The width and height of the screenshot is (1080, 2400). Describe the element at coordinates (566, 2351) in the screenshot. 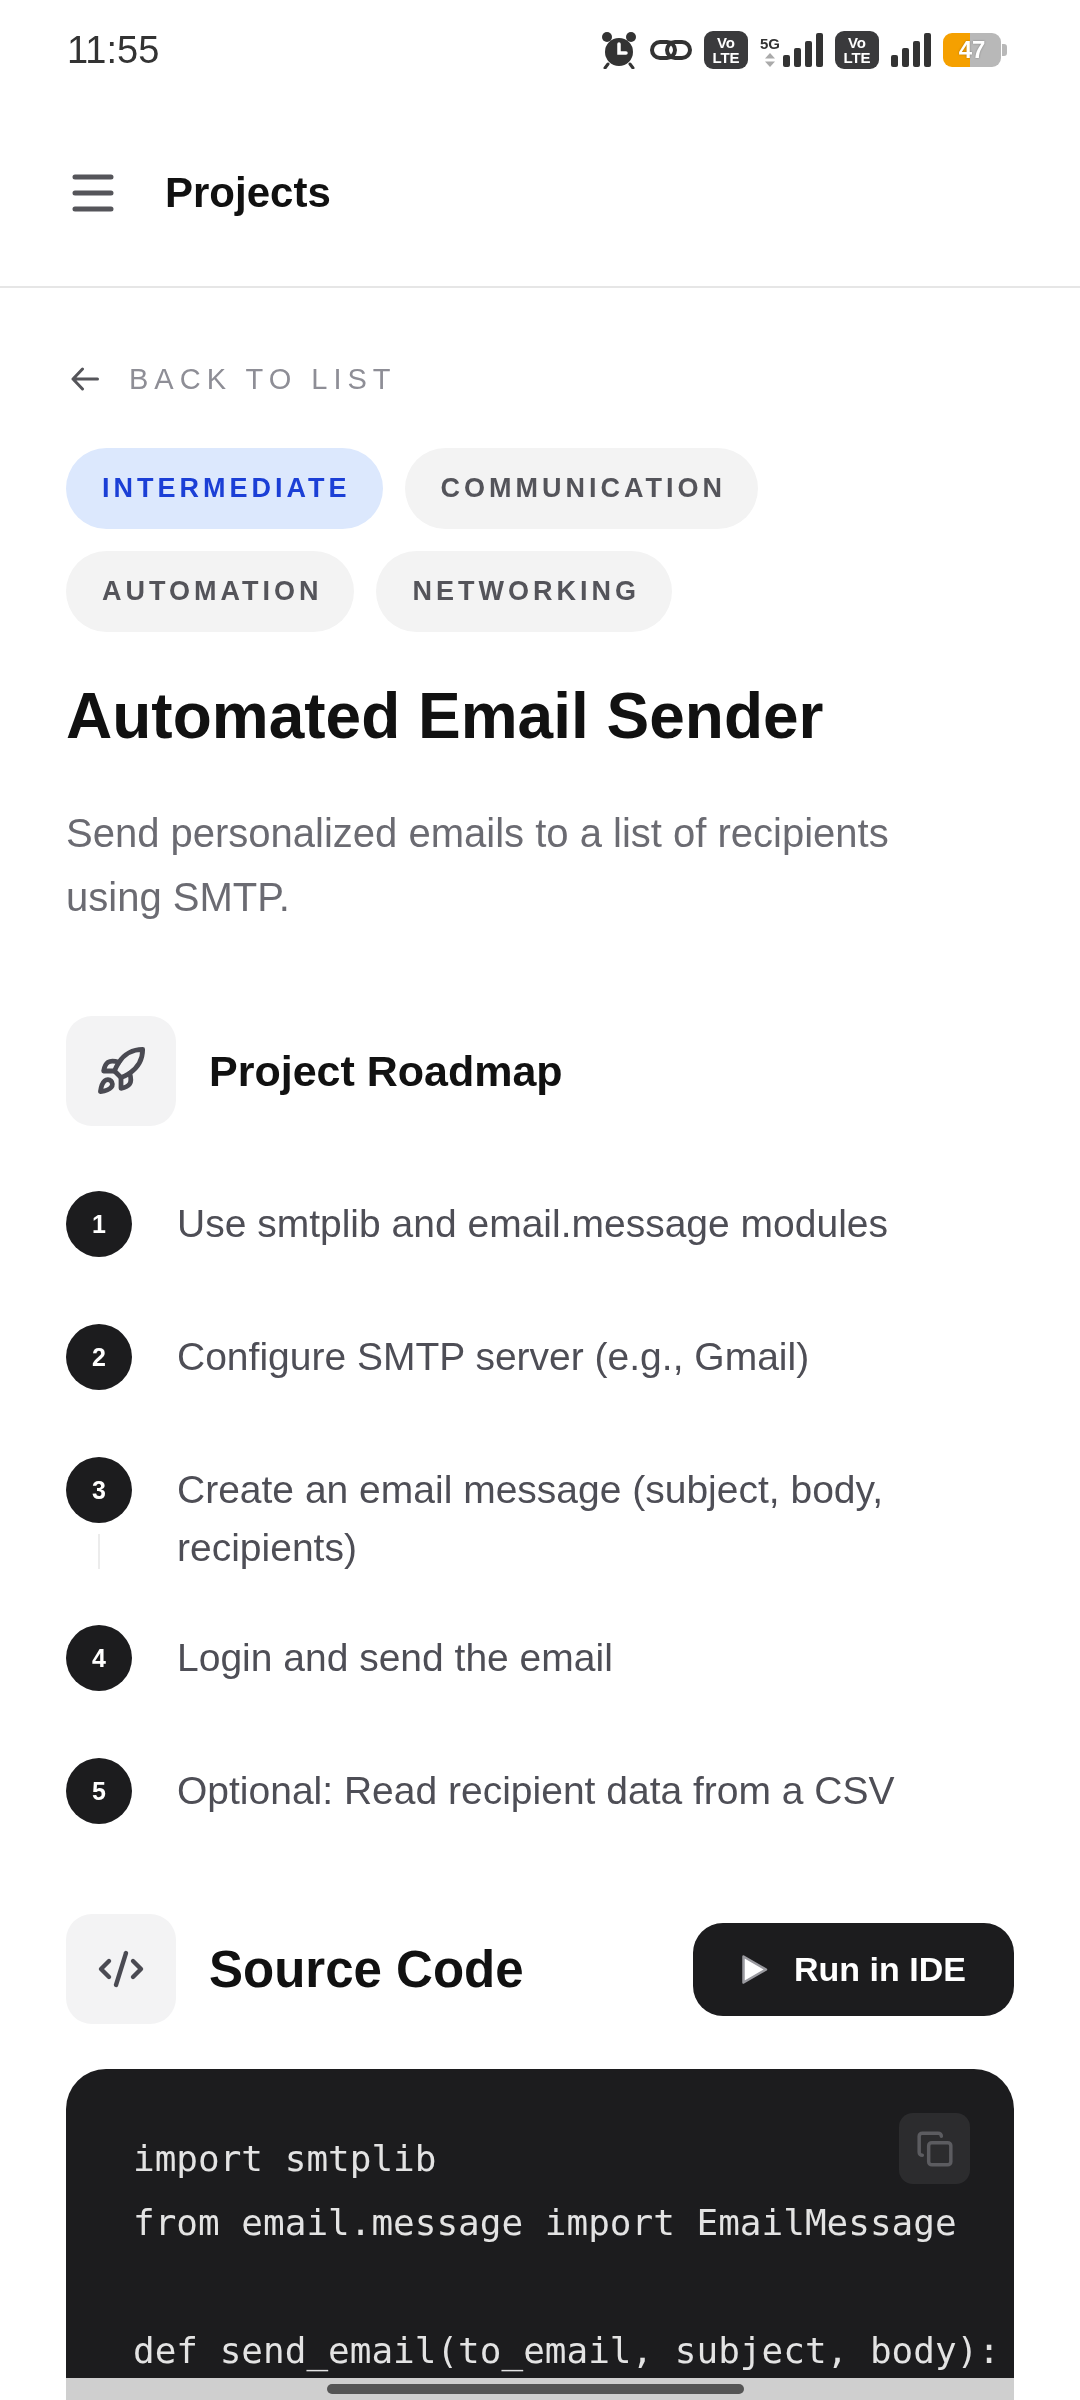

I see `code-line: def send_email(to_email, subject, body):` at that location.